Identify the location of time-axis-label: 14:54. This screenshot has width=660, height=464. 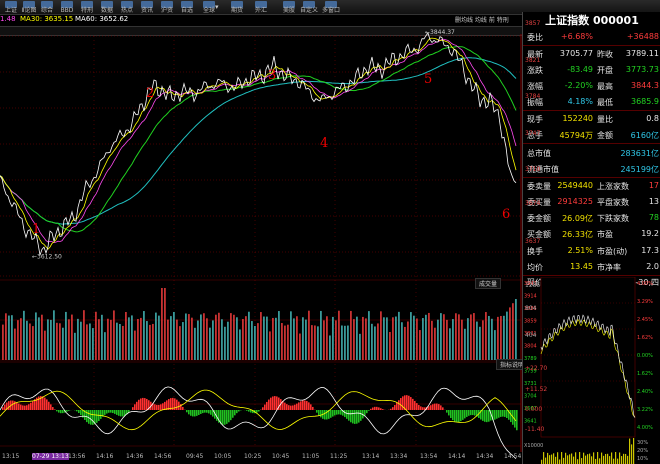
(513, 456).